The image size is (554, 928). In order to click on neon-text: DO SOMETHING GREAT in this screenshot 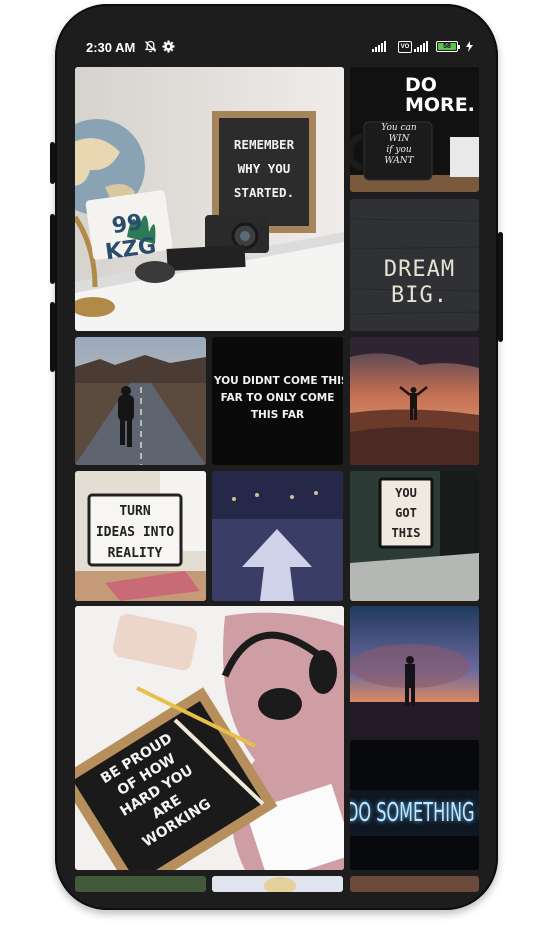, I will do `click(412, 813)`.